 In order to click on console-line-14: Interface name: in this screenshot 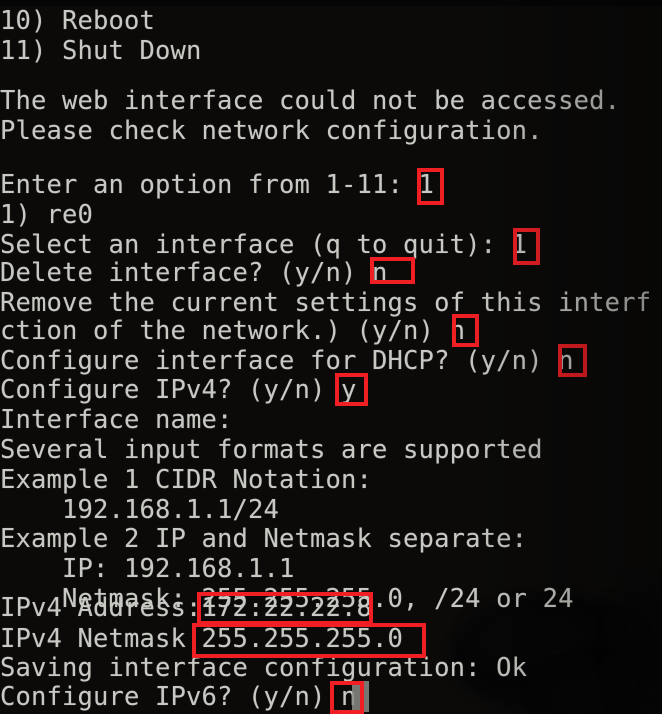, I will do `click(116, 420)`.